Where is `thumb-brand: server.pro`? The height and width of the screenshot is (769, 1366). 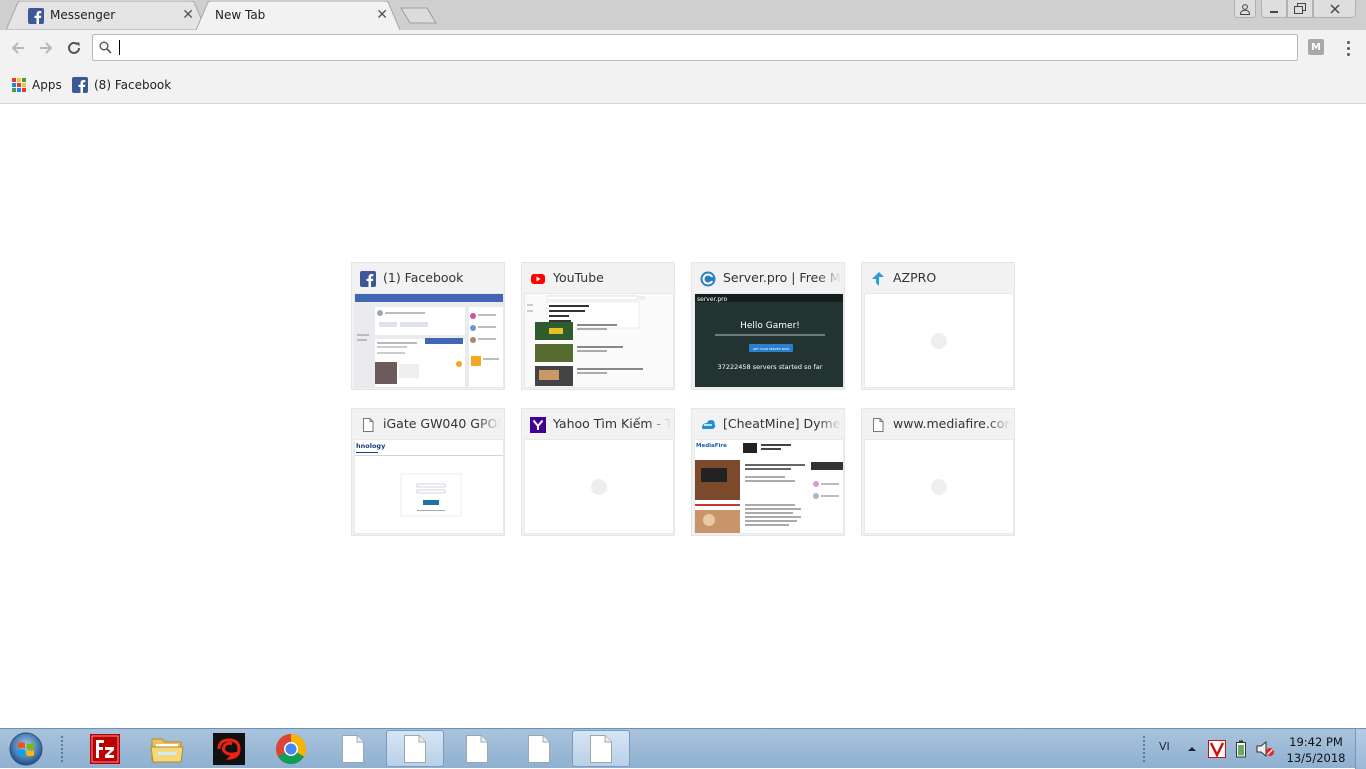
thumb-brand: server.pro is located at coordinates (712, 299).